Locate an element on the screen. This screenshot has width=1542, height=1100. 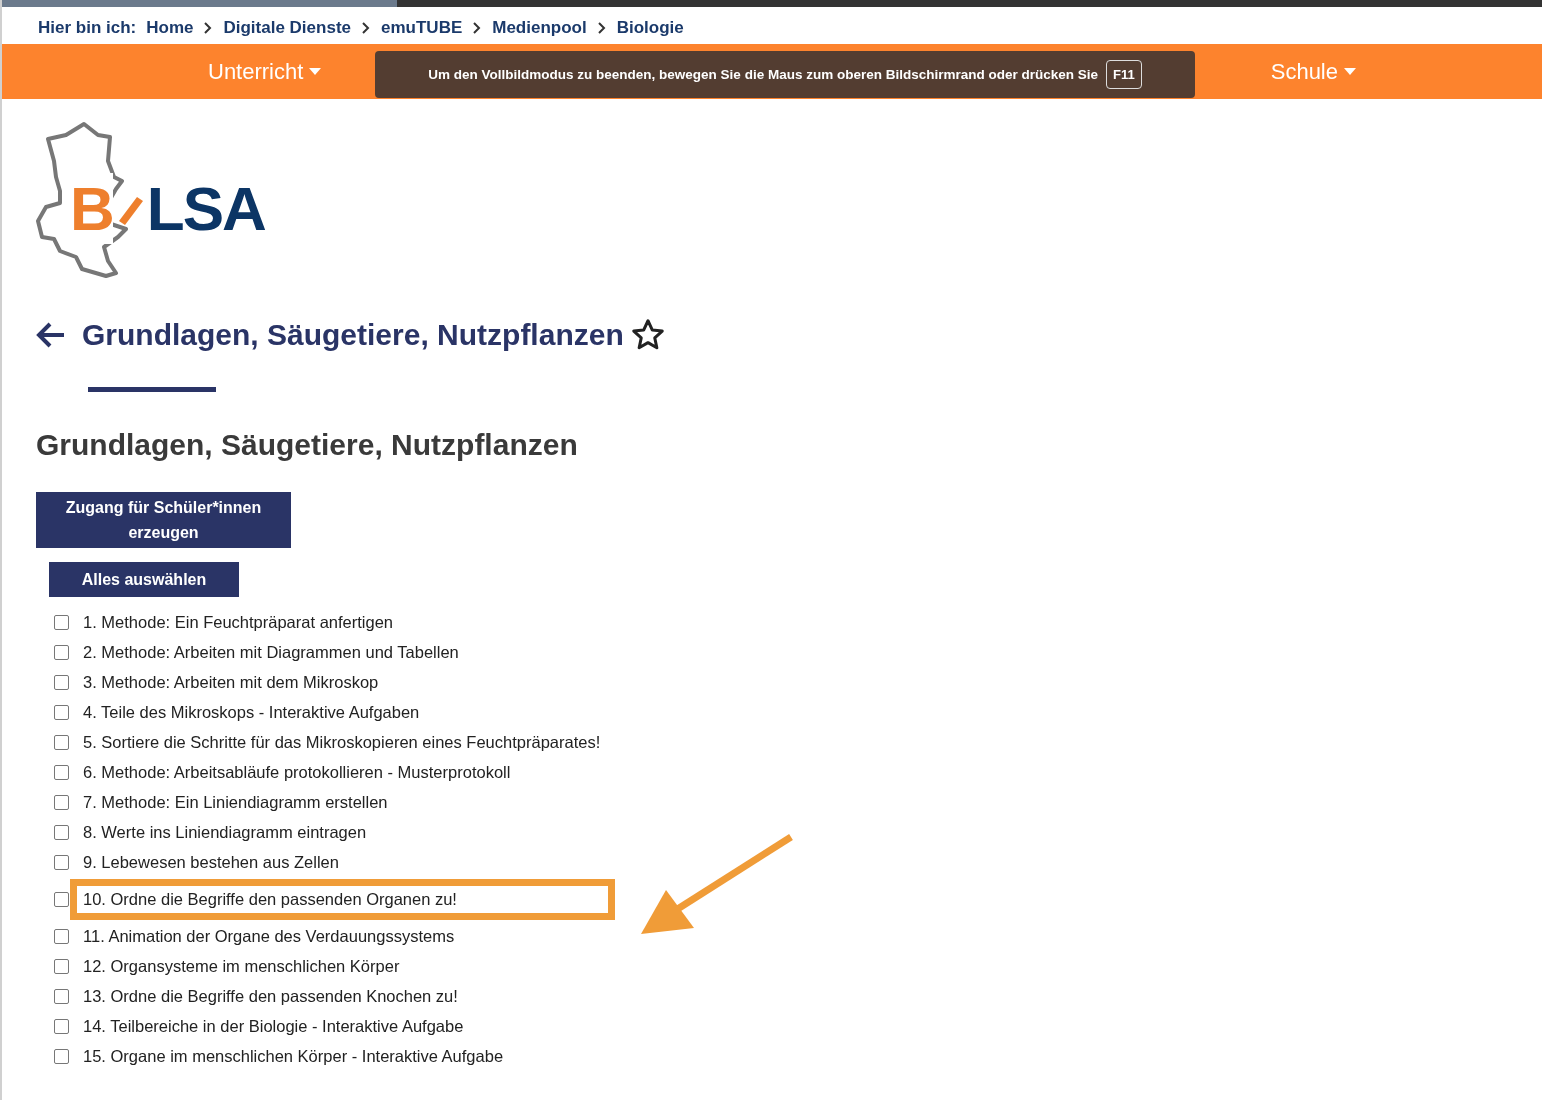
list-item: 15. Organe im menschlichen Körper - Interaktive Aufgabe is located at coordinates (293, 1056).